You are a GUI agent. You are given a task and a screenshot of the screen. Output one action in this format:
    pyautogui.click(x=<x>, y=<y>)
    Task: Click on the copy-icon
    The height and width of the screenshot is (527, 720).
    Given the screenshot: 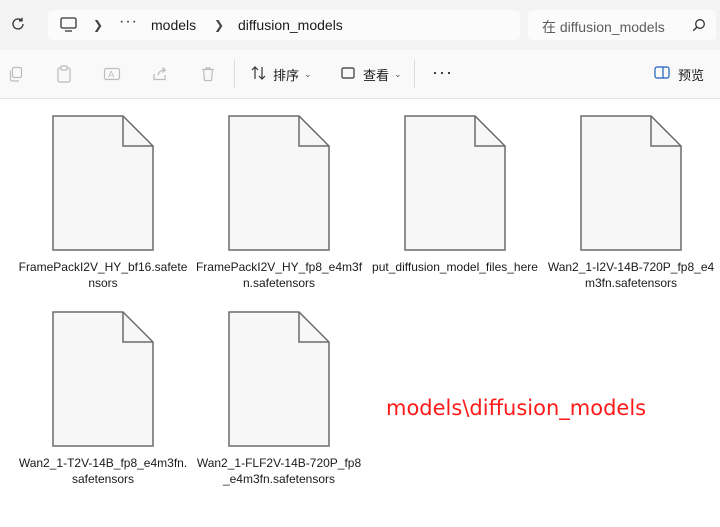 What is the action you would take?
    pyautogui.click(x=16, y=74)
    